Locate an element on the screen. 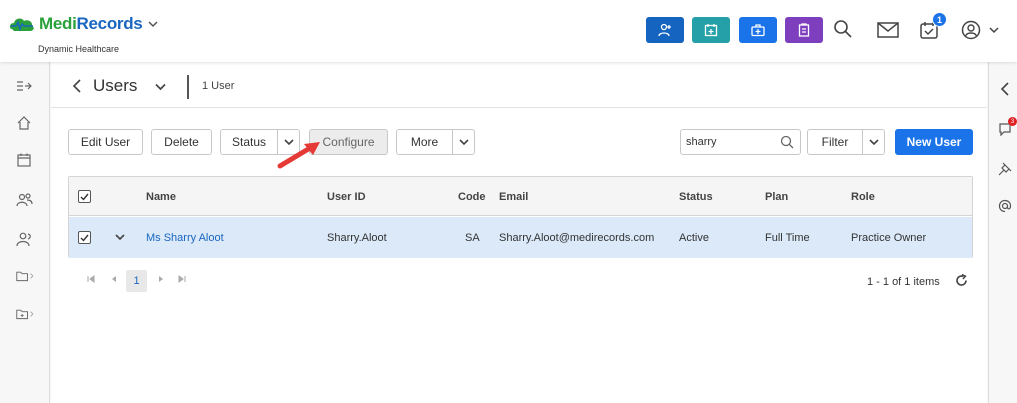 This screenshot has height=403, width=1017. column-header-email: Email is located at coordinates (513, 197).